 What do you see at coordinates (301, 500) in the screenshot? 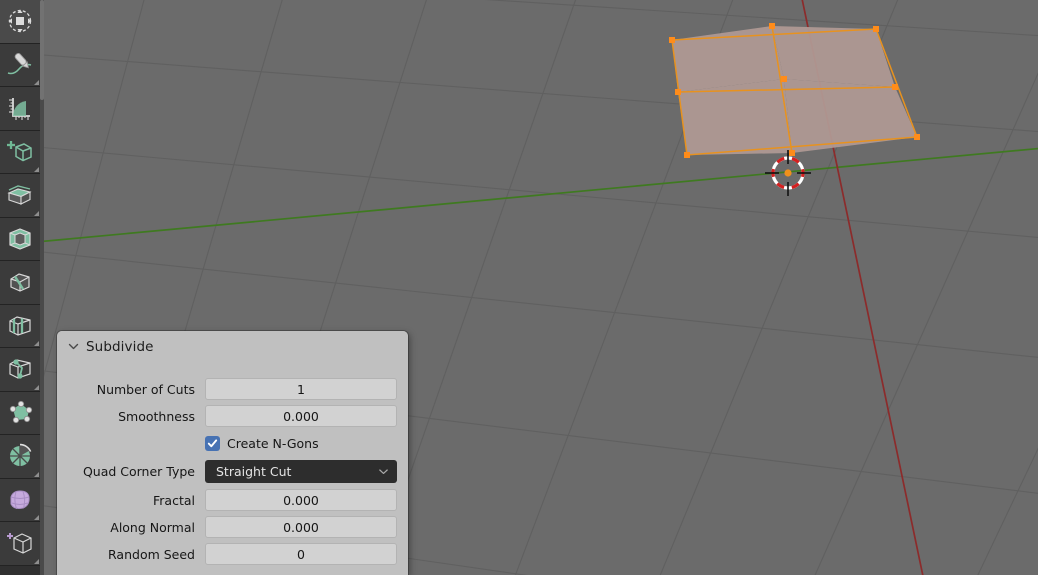
I see `input-fractal: 0.000` at bounding box center [301, 500].